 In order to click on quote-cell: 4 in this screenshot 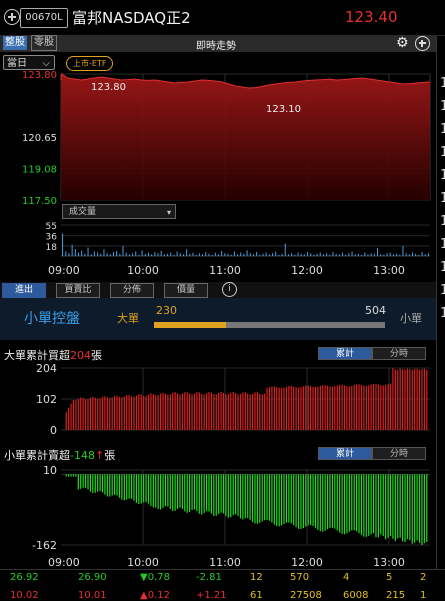, I will do `click(346, 577)`.